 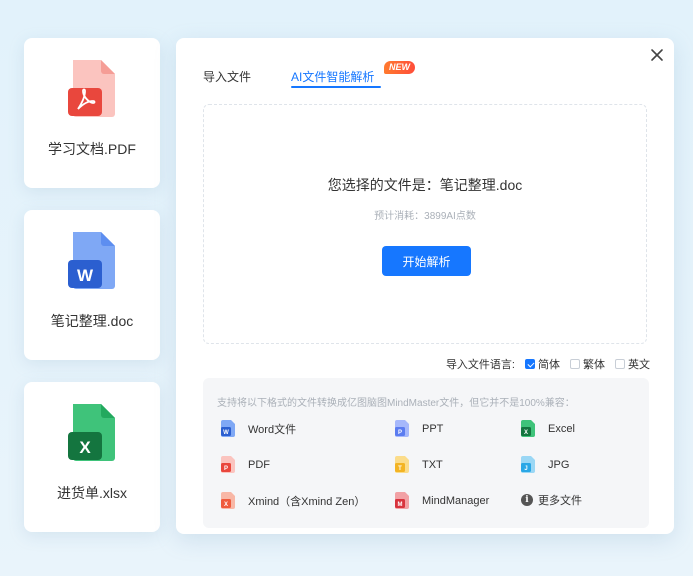 I want to click on file-card-excel: X 进货单.xlsx, so click(x=92, y=457).